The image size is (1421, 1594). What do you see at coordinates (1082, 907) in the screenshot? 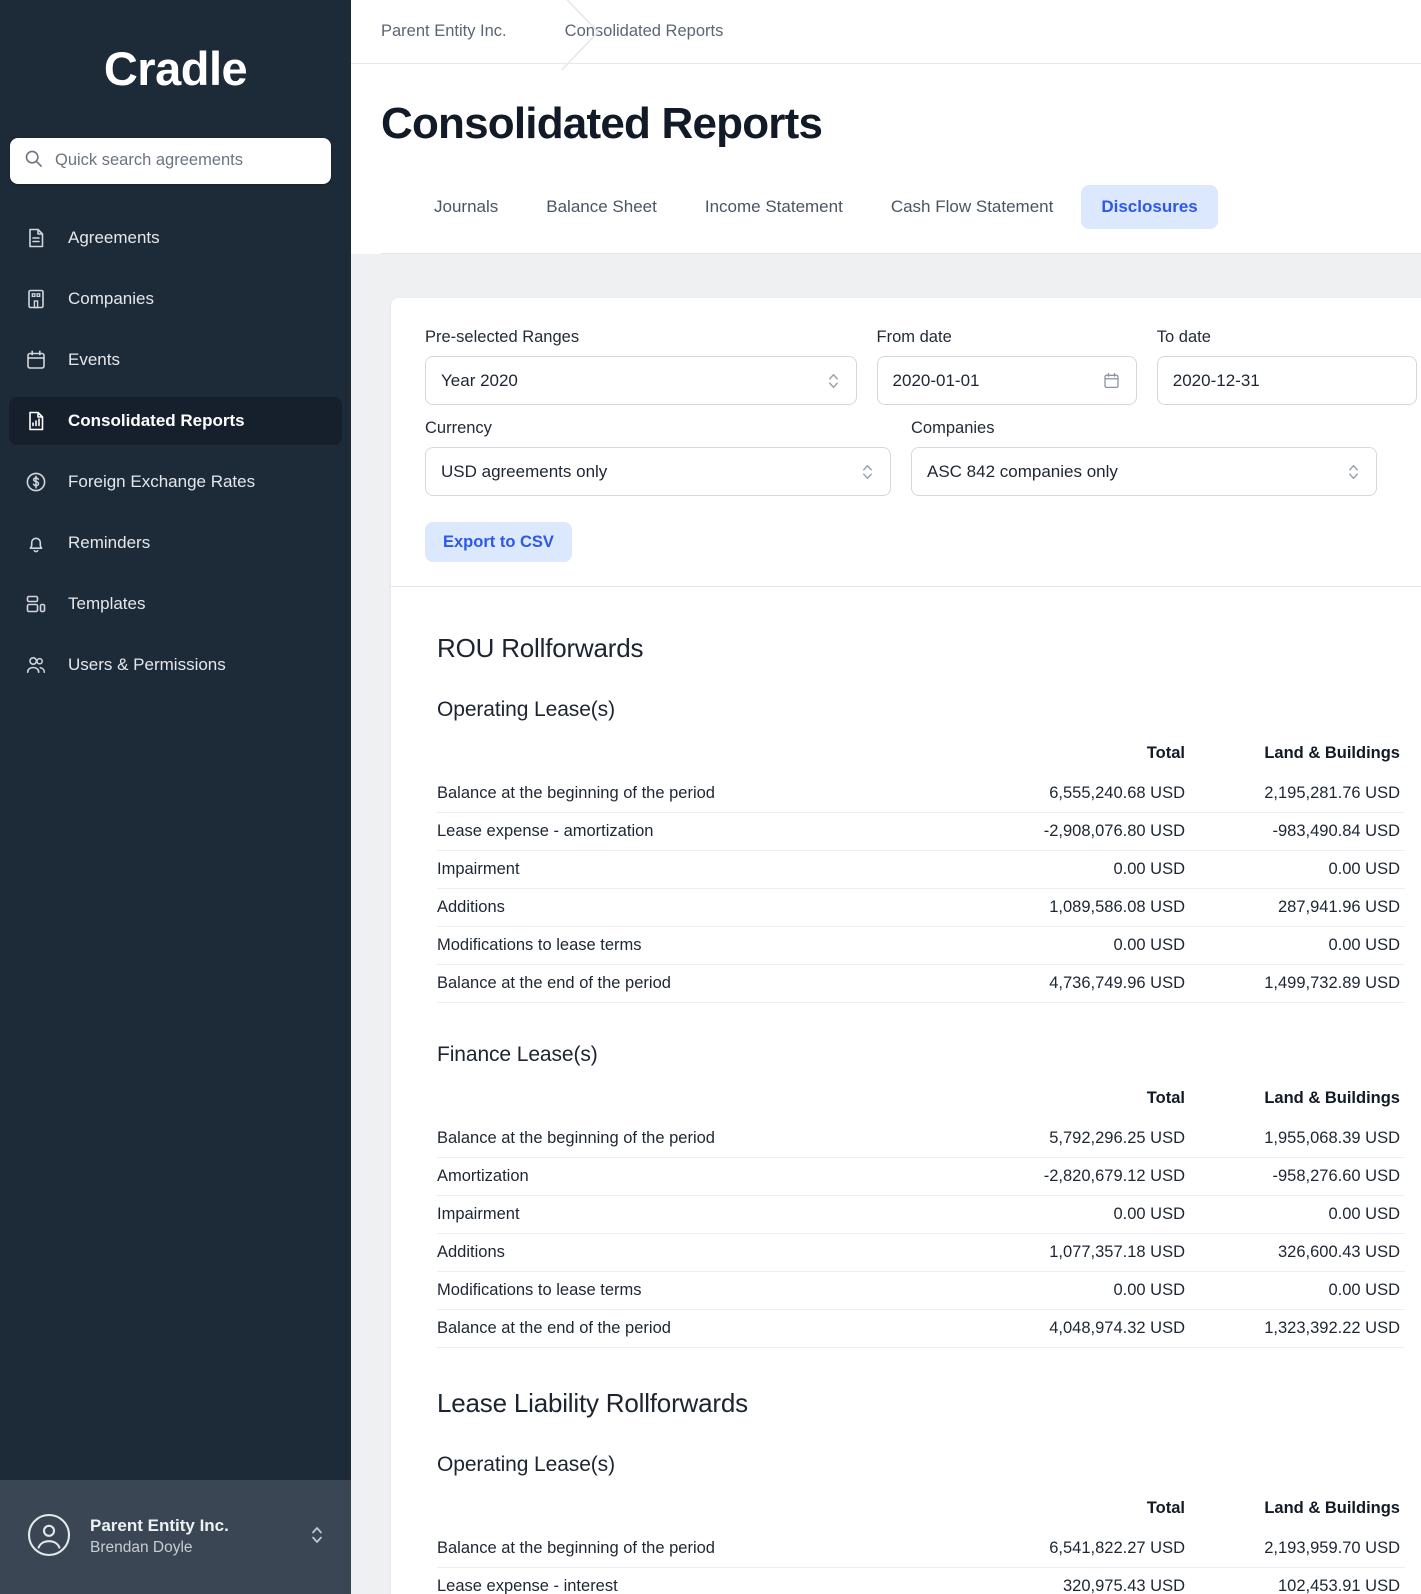
I see `row-total: 1,089,586.08 USD` at bounding box center [1082, 907].